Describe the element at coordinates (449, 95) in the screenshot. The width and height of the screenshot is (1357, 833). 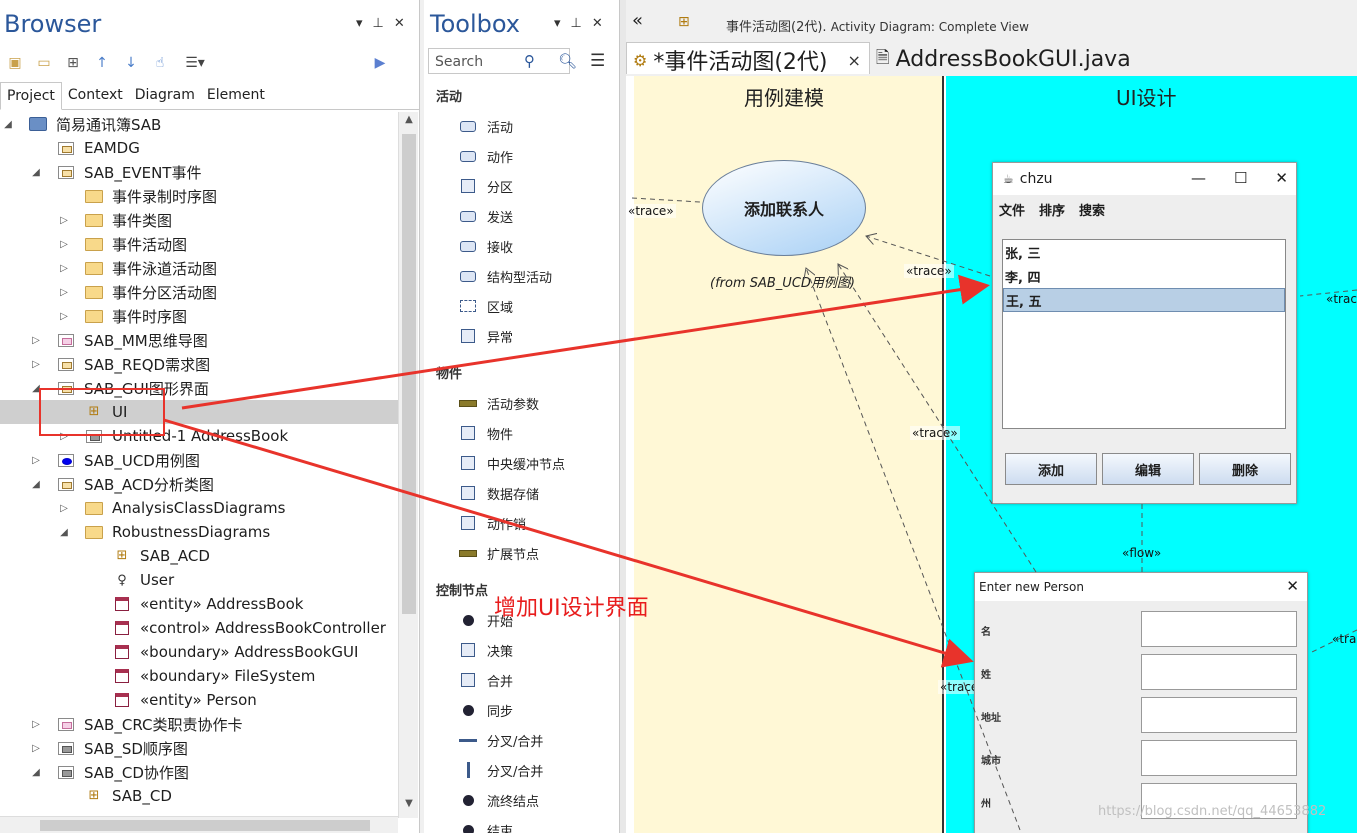
I see `toolbox-section-header: 活动` at that location.